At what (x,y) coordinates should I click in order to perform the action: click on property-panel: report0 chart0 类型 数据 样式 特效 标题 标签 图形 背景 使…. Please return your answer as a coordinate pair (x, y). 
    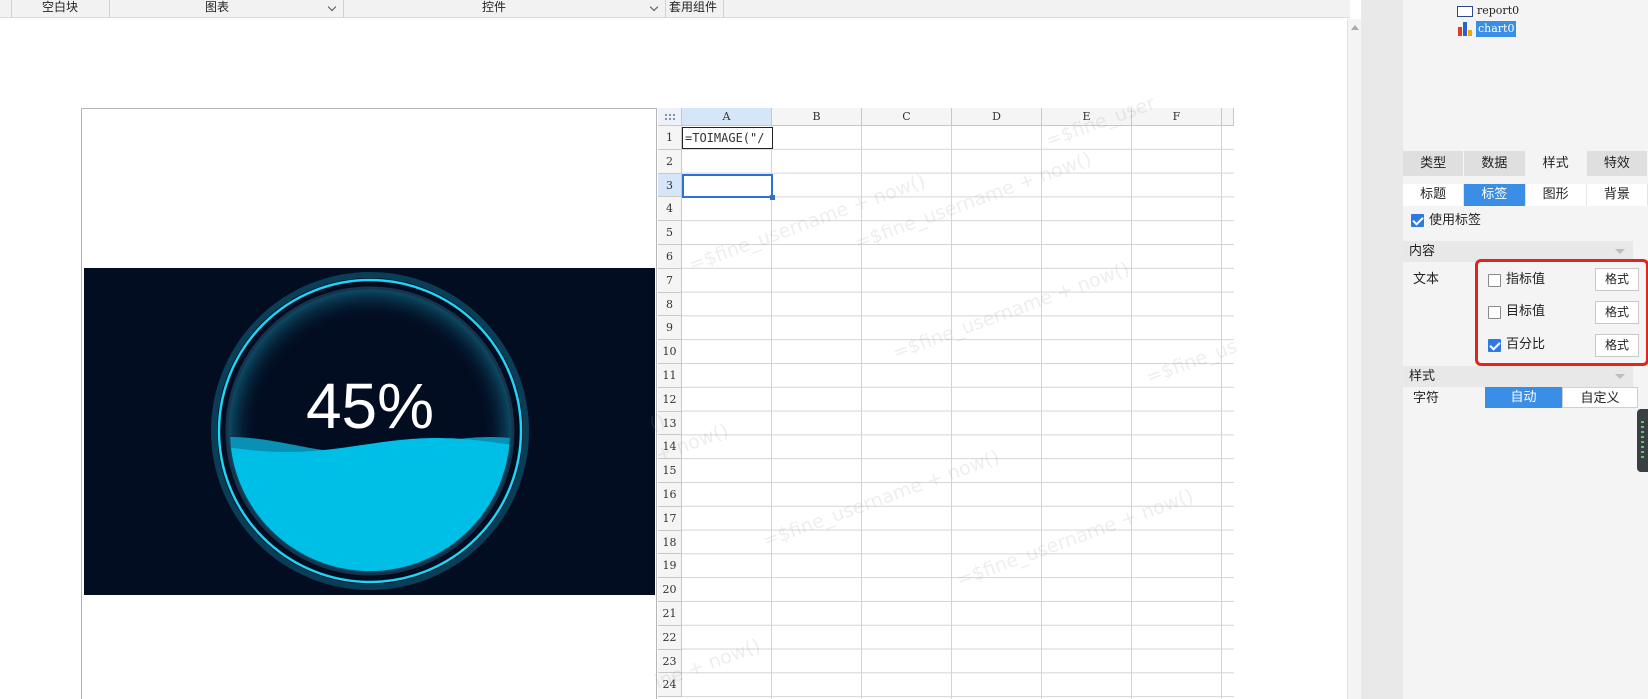
    Looking at the image, I should click on (1525, 349).